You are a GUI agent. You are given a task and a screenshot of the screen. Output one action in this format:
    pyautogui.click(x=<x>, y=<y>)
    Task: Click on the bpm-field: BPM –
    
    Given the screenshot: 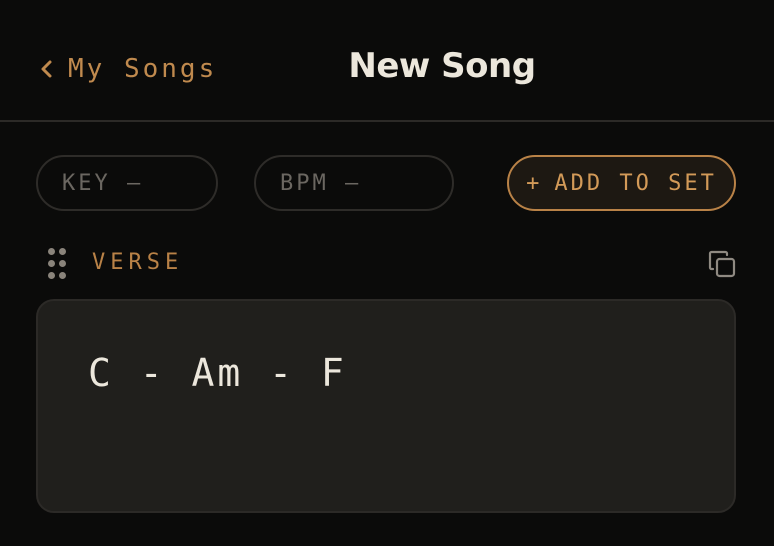 What is the action you would take?
    pyautogui.click(x=354, y=183)
    